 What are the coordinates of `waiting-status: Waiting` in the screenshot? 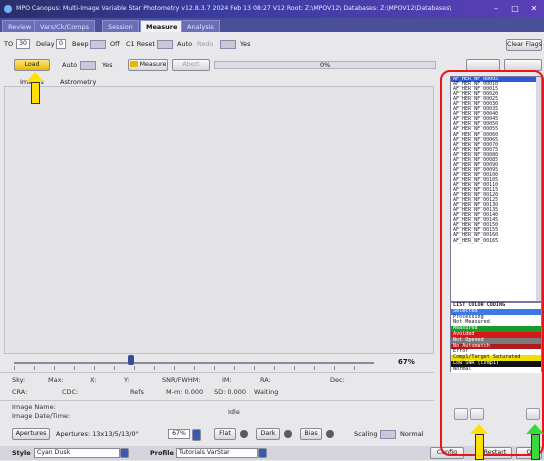 It's located at (266, 392).